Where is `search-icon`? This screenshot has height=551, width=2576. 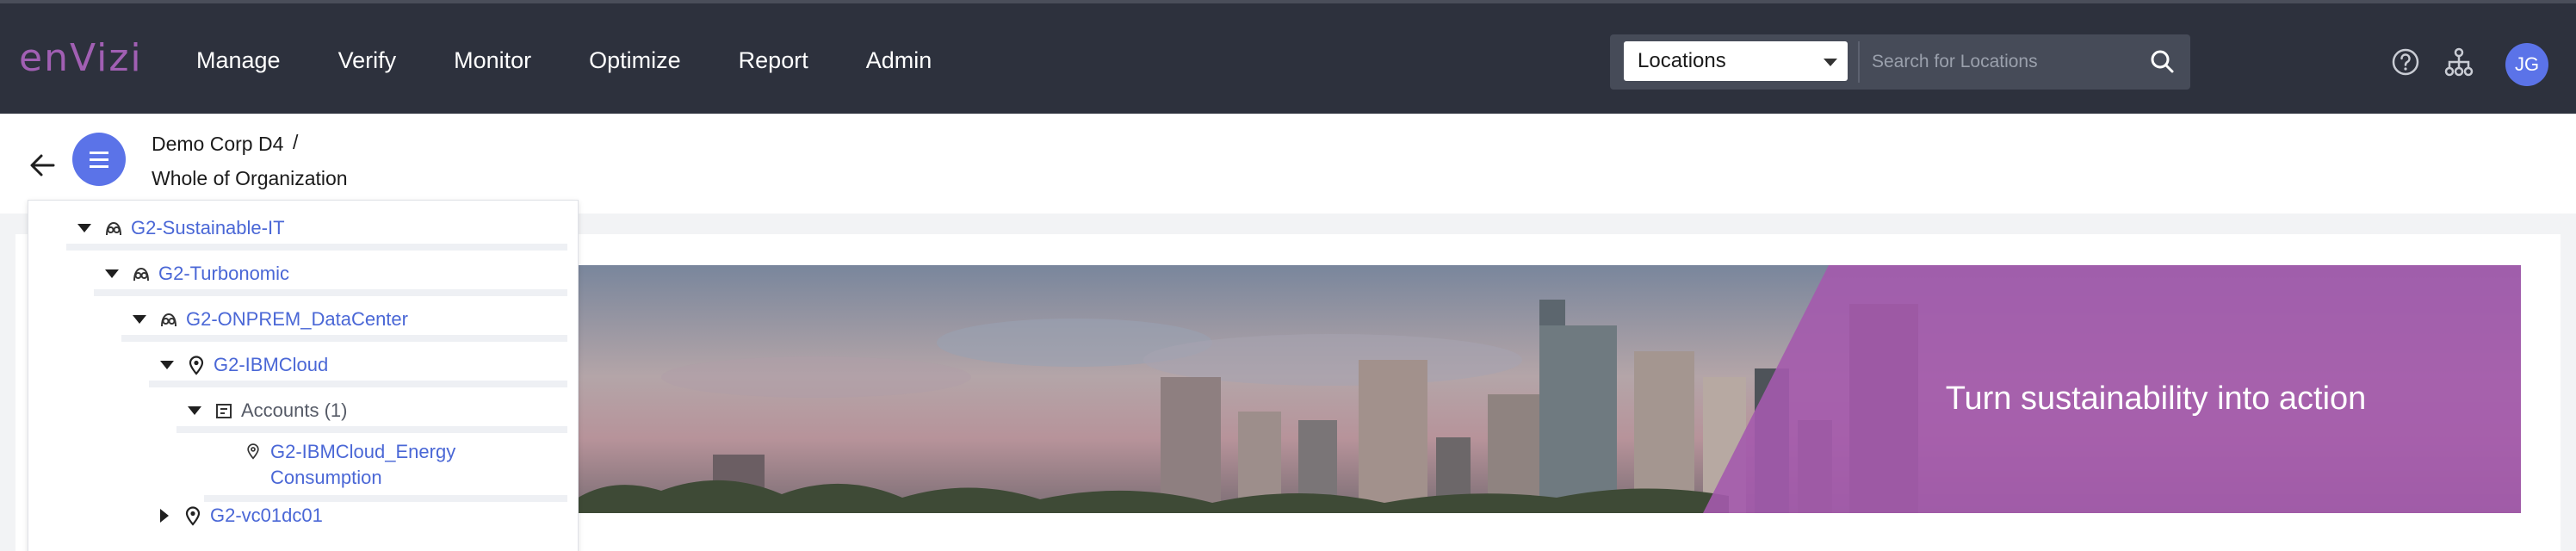 search-icon is located at coordinates (2163, 62).